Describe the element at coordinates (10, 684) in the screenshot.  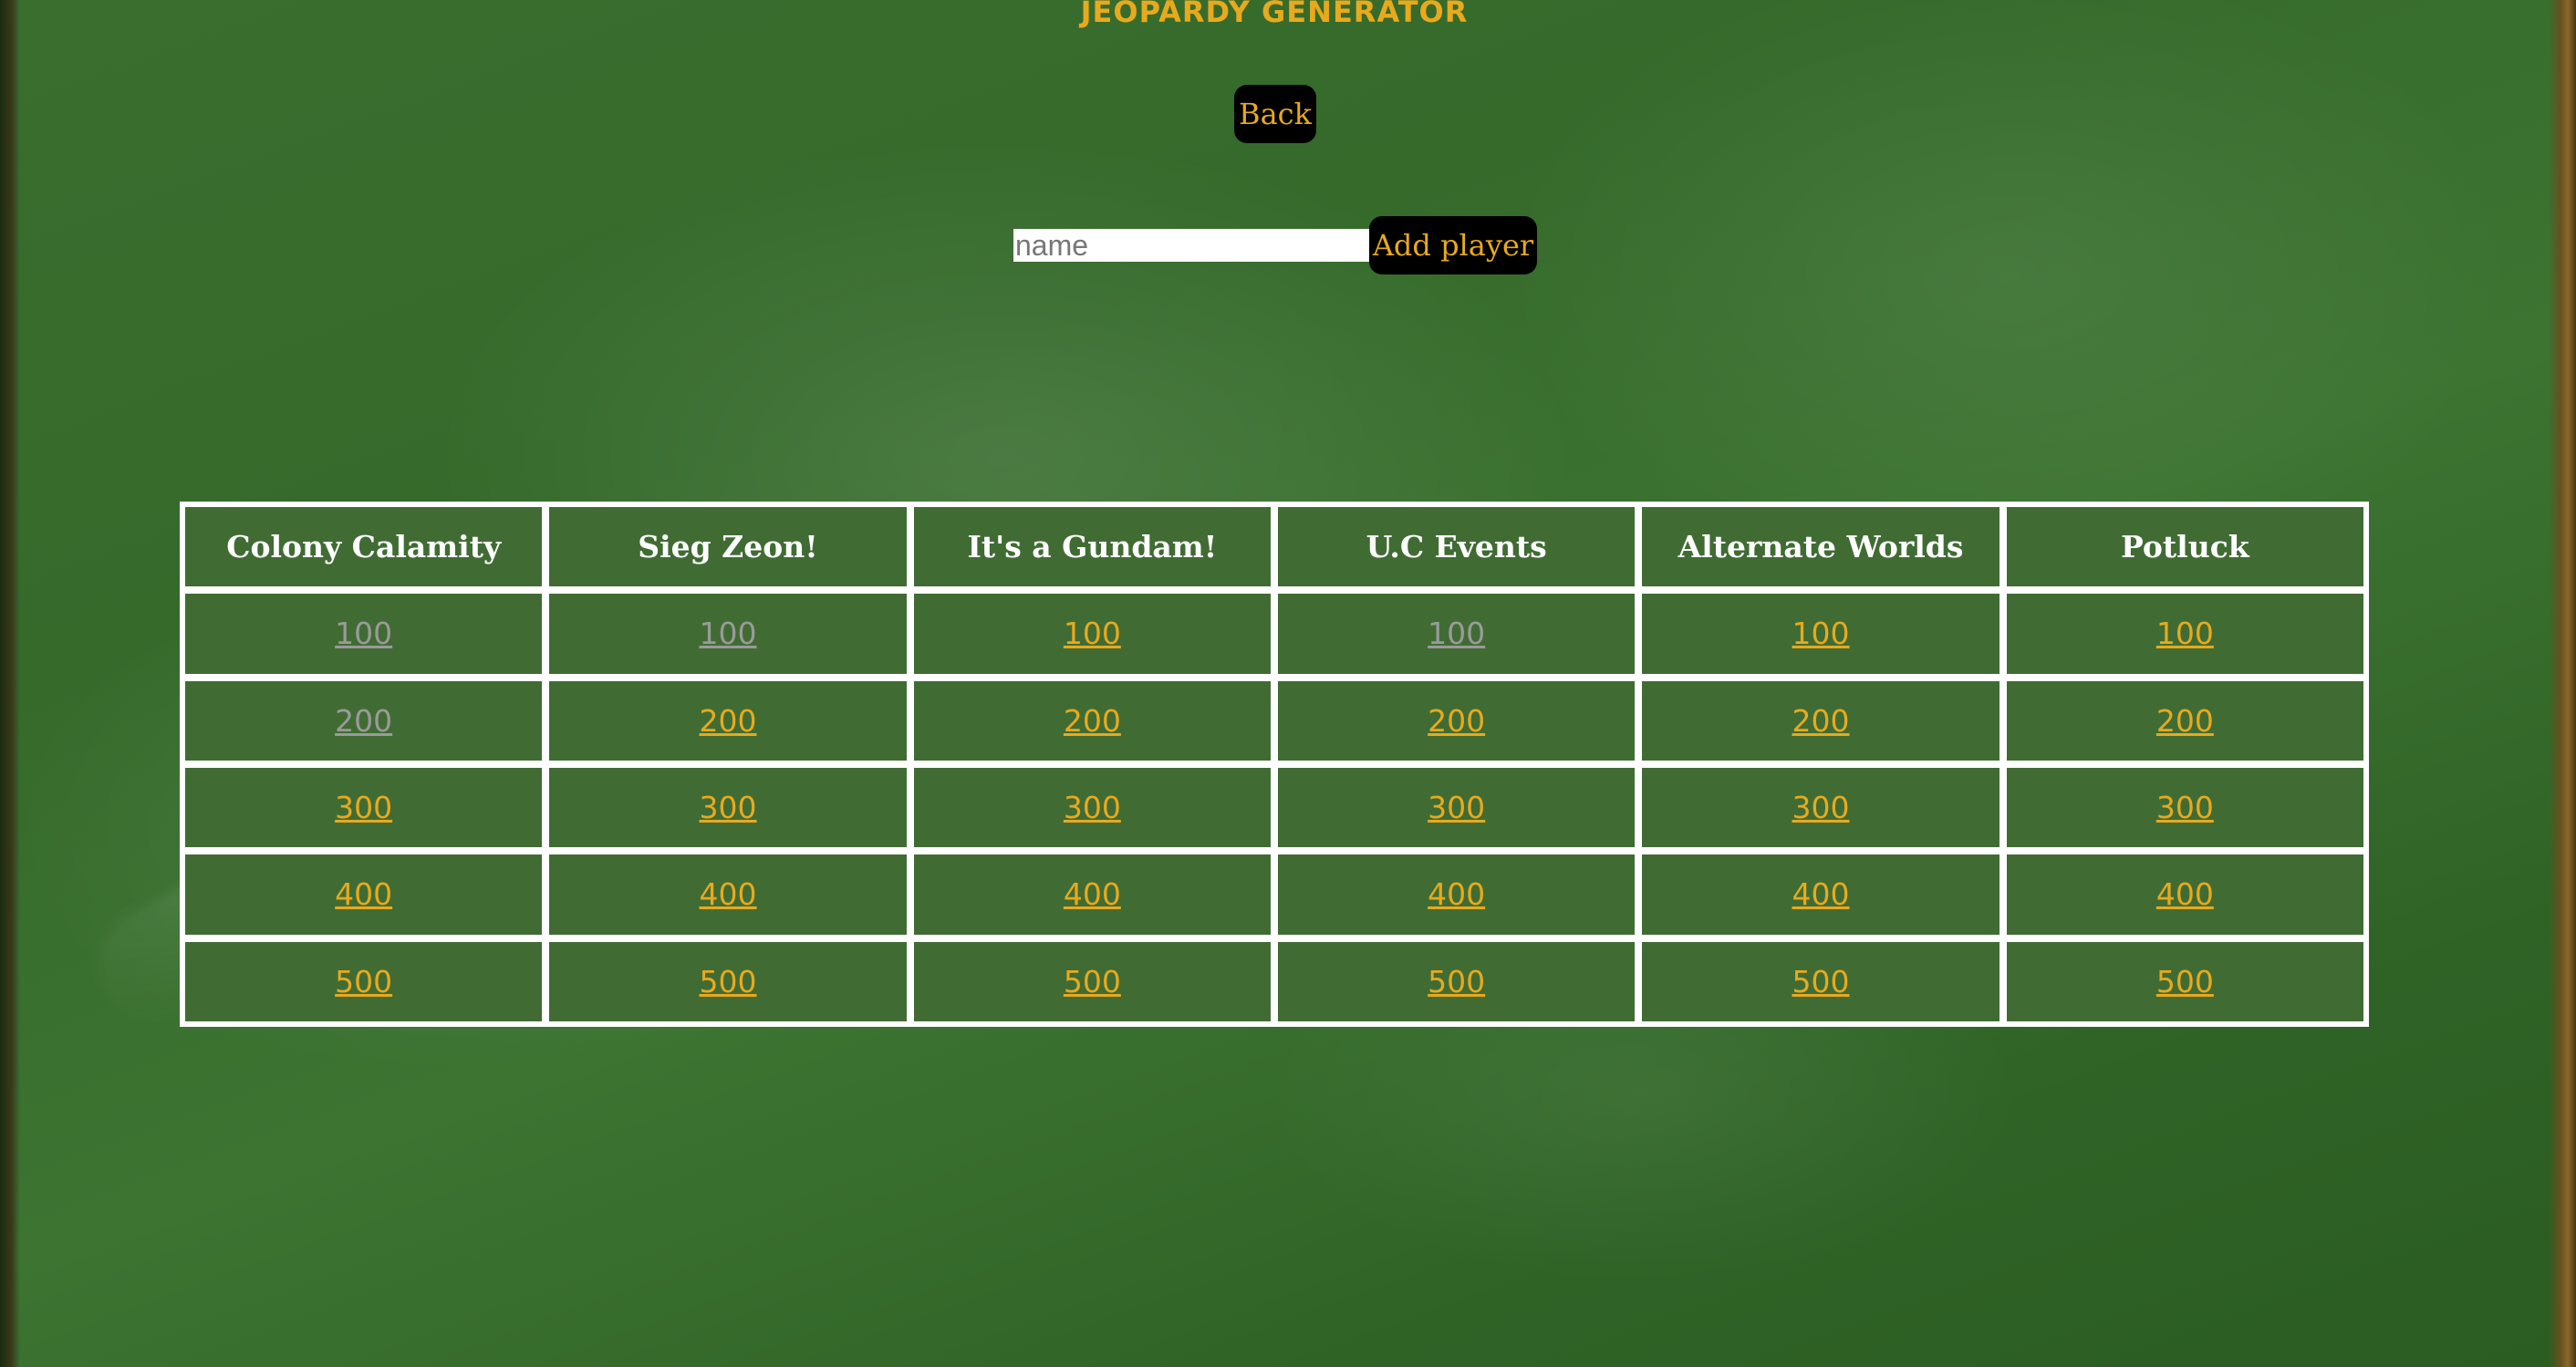
I see `chalkboard-frame-left` at that location.